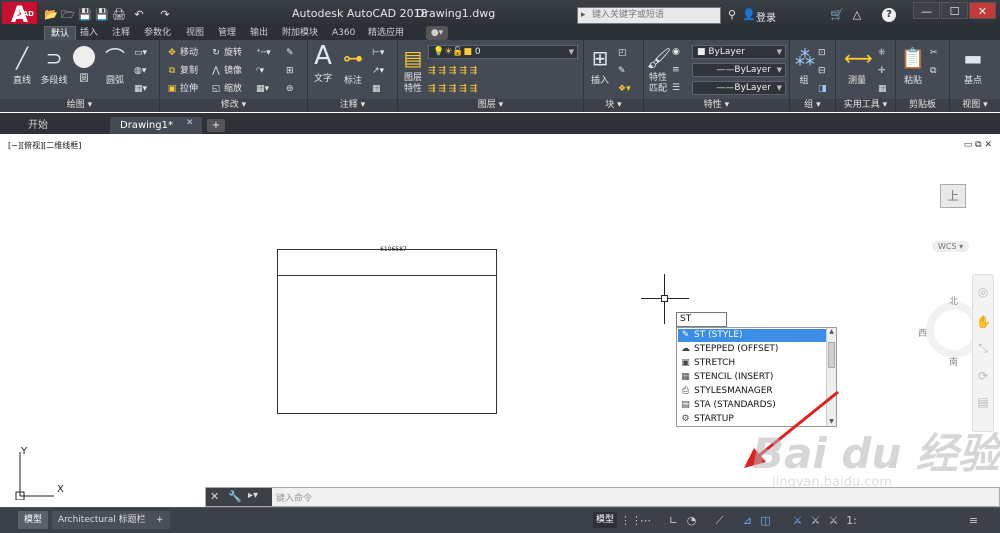 This screenshot has width=1000, height=533. I want to click on undo-icon: ↶, so click(139, 15).